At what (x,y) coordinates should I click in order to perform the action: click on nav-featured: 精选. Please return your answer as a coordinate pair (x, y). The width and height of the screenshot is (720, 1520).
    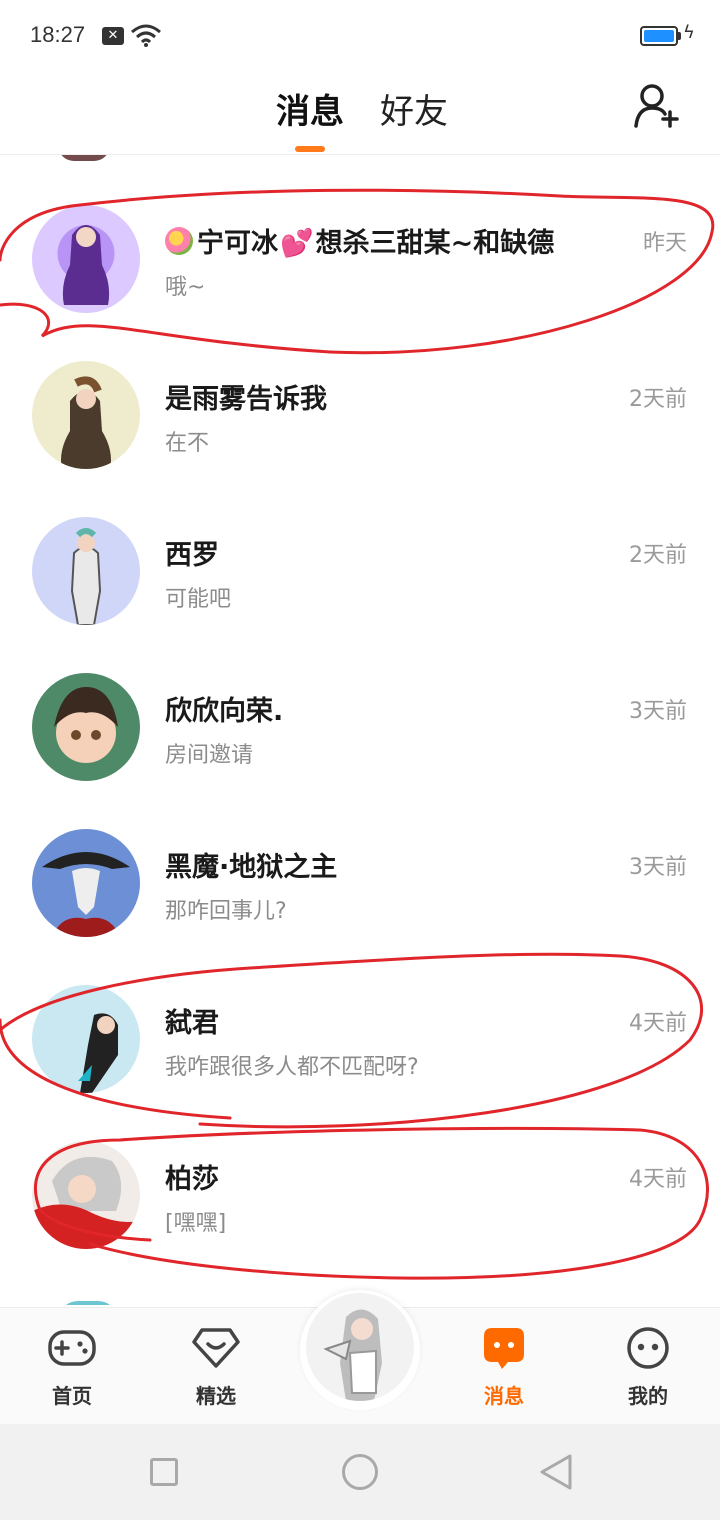
    Looking at the image, I should click on (216, 1368).